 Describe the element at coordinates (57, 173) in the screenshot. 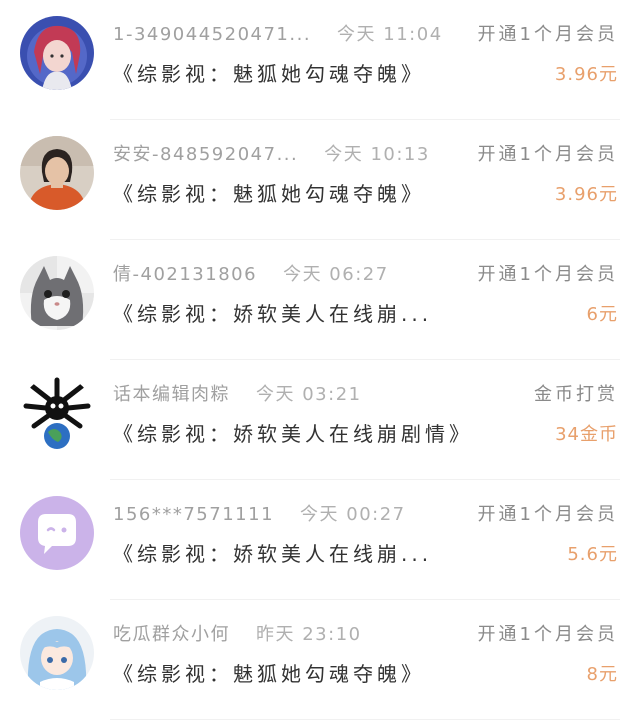

I see `woman-photo-avatar` at that location.